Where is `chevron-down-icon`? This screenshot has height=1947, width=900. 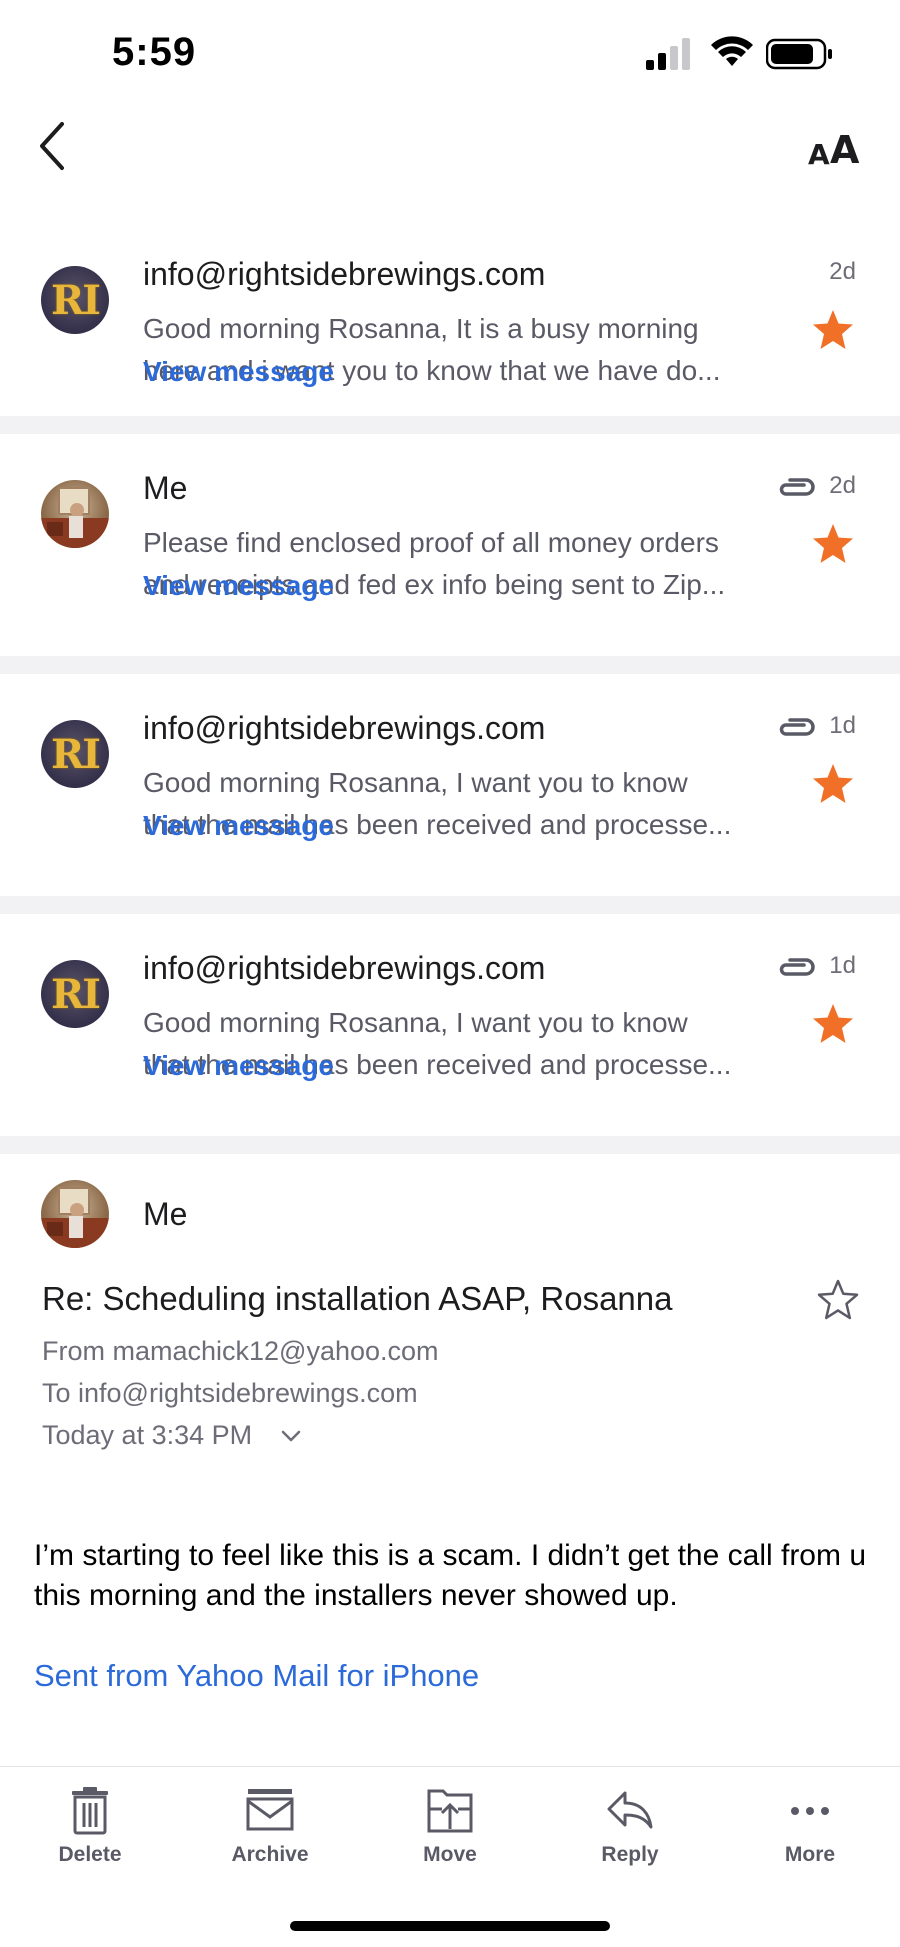
chevron-down-icon is located at coordinates (291, 1436).